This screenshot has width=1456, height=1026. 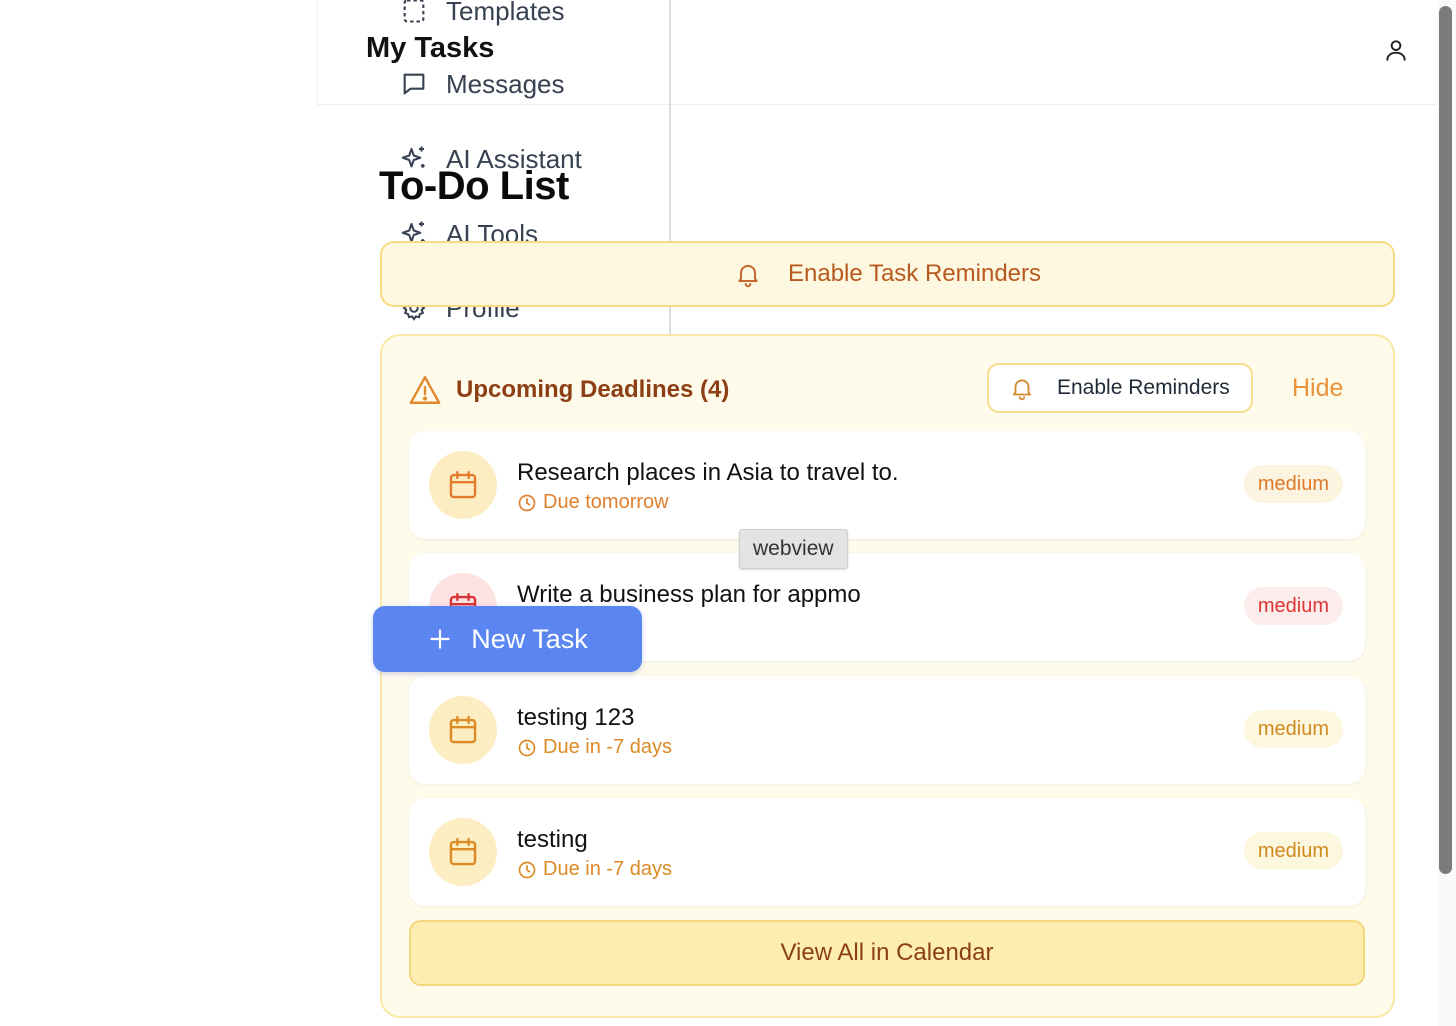 What do you see at coordinates (505, 83) in the screenshot?
I see `sidebar-item-label: Messages` at bounding box center [505, 83].